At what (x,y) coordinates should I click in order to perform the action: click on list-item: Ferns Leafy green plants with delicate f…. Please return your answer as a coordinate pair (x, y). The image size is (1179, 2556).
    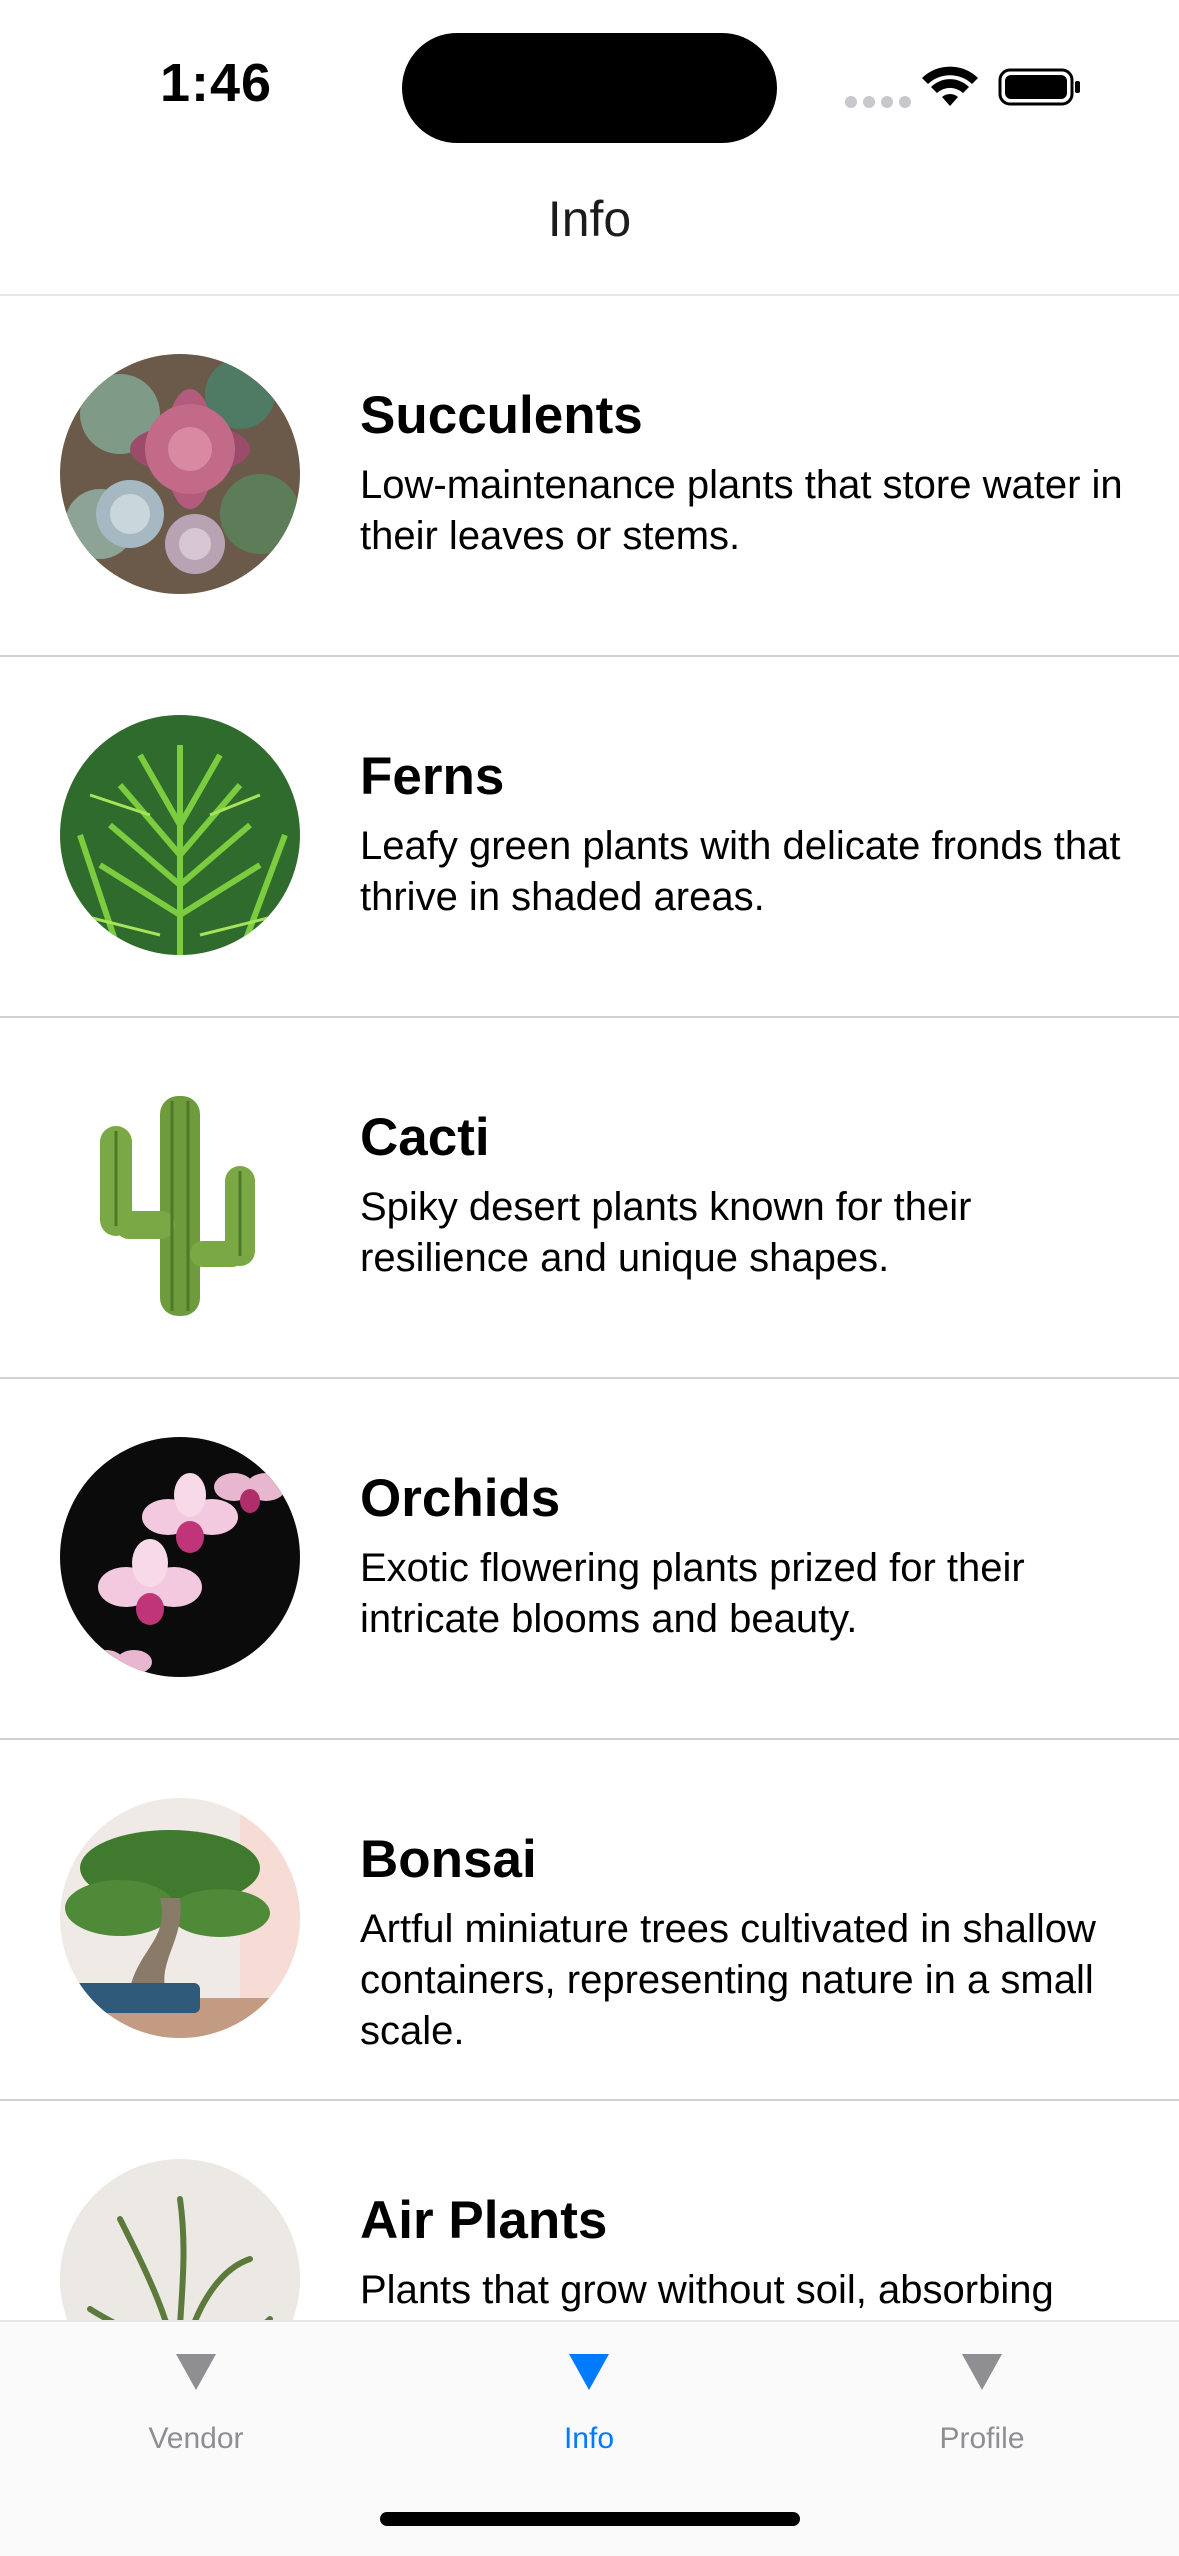
    Looking at the image, I should click on (589, 837).